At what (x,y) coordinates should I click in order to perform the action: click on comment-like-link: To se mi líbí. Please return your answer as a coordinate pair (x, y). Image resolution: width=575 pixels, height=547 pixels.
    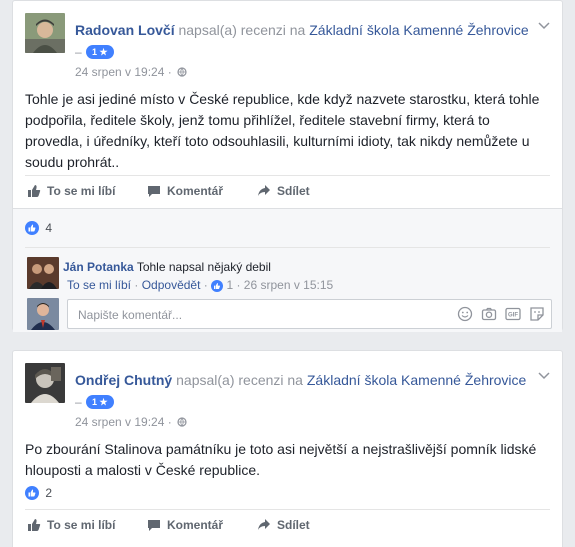
    Looking at the image, I should click on (99, 285).